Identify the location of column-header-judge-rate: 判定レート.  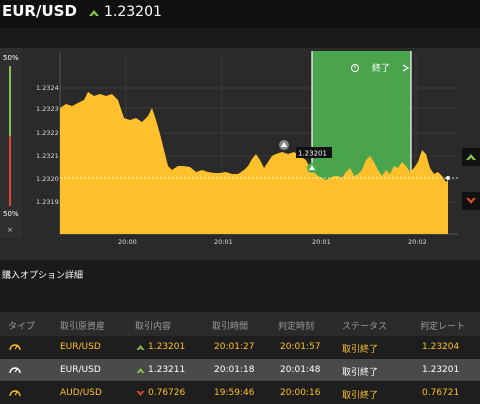
(443, 327).